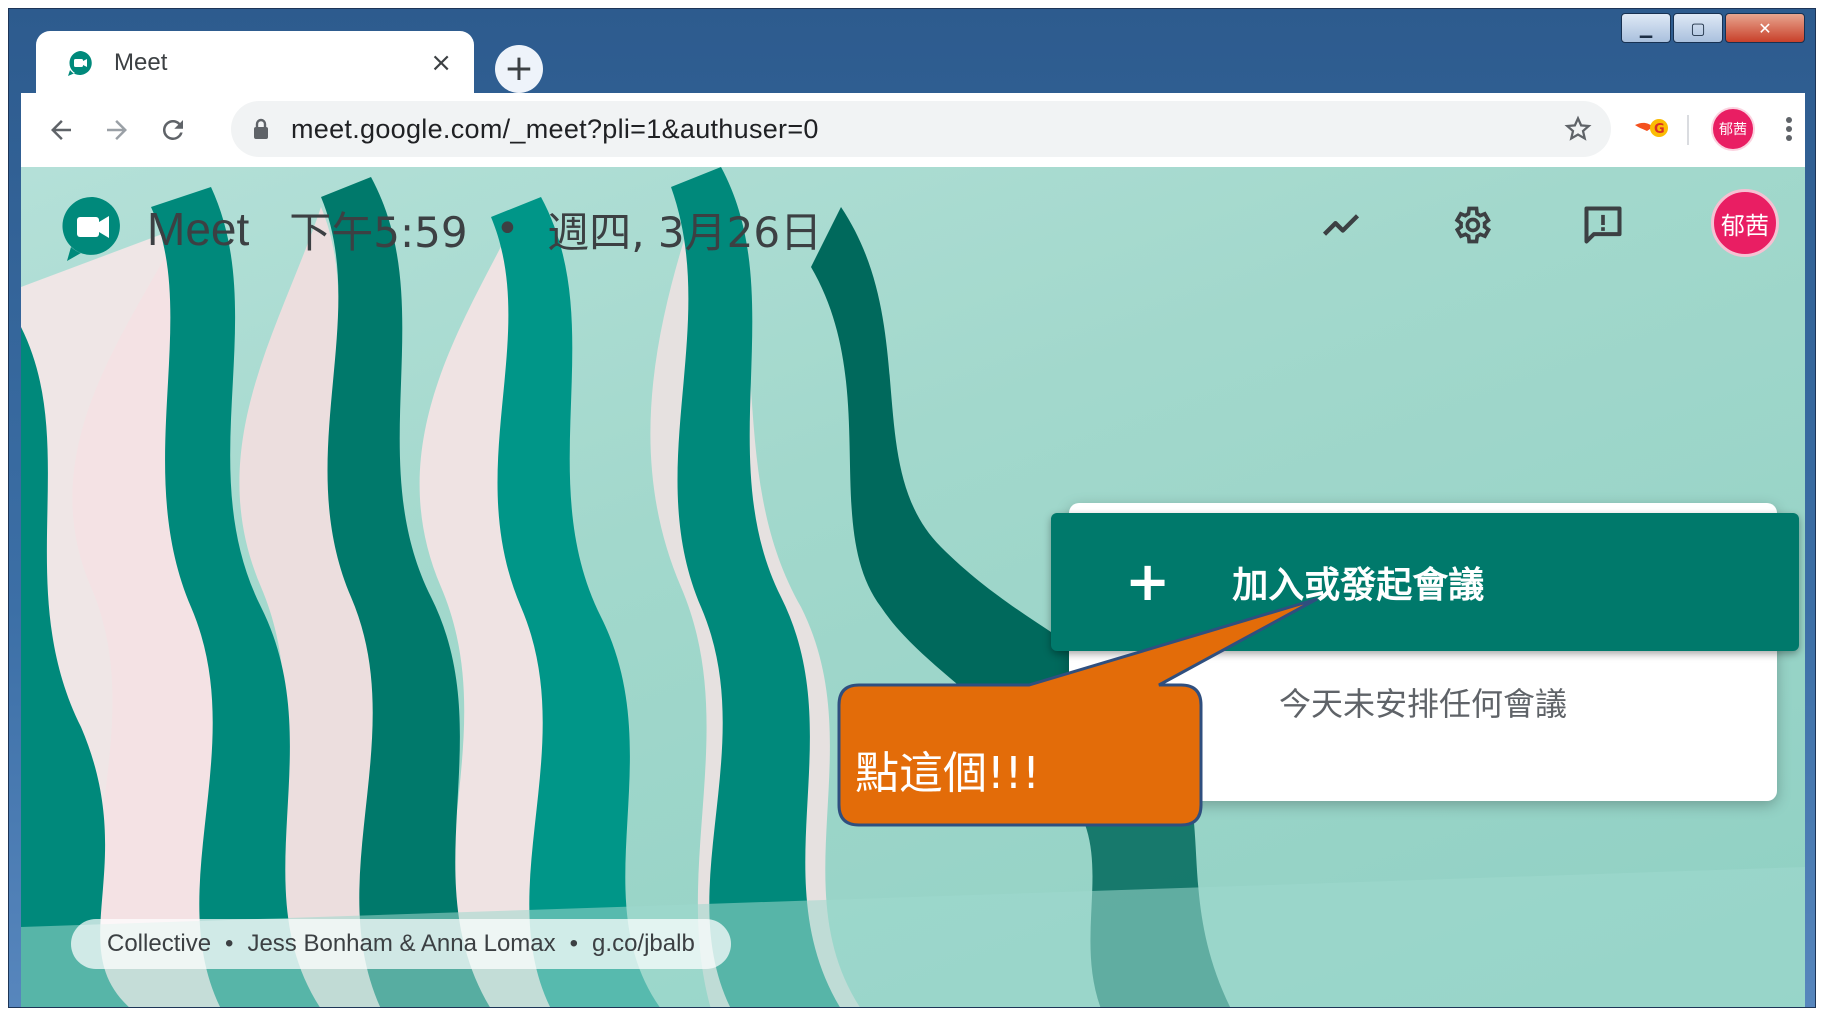  I want to click on credit-link: g.co/jbalb, so click(643, 944).